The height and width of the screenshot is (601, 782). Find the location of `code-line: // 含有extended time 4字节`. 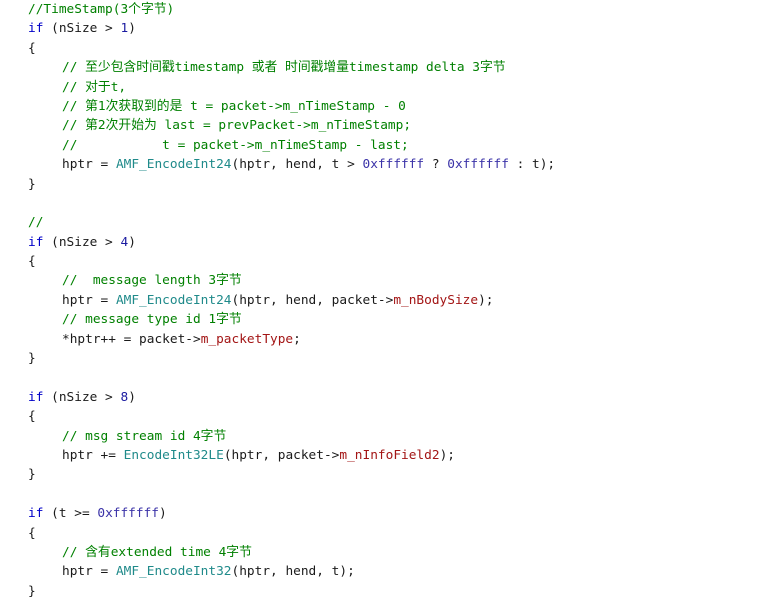

code-line: // 含有extended time 4字节 is located at coordinates (391, 552).